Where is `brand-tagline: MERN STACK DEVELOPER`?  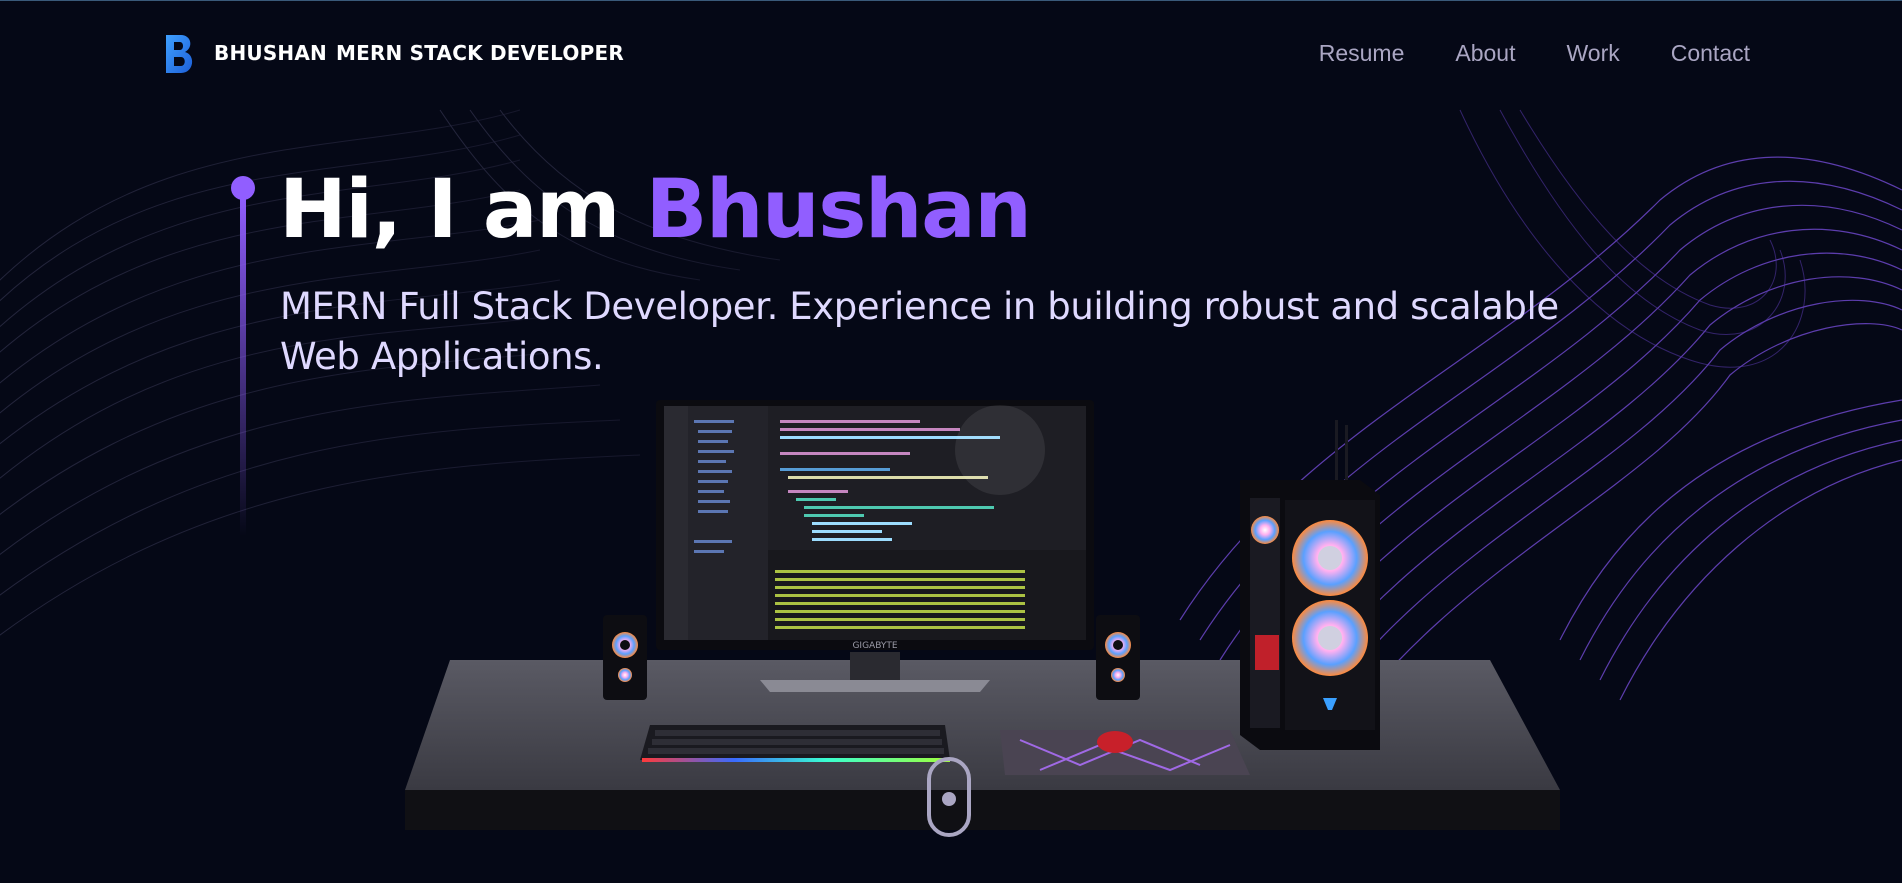 brand-tagline: MERN STACK DEVELOPER is located at coordinates (479, 53).